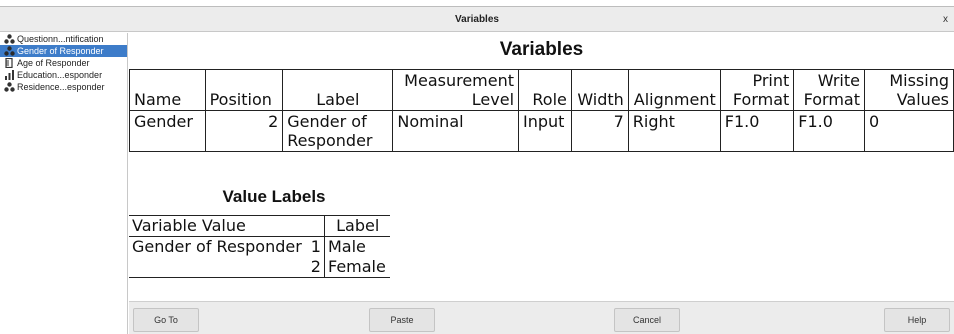 The width and height of the screenshot is (954, 334). Describe the element at coordinates (218, 267) in the screenshot. I see `cell-variable-name-empty` at that location.